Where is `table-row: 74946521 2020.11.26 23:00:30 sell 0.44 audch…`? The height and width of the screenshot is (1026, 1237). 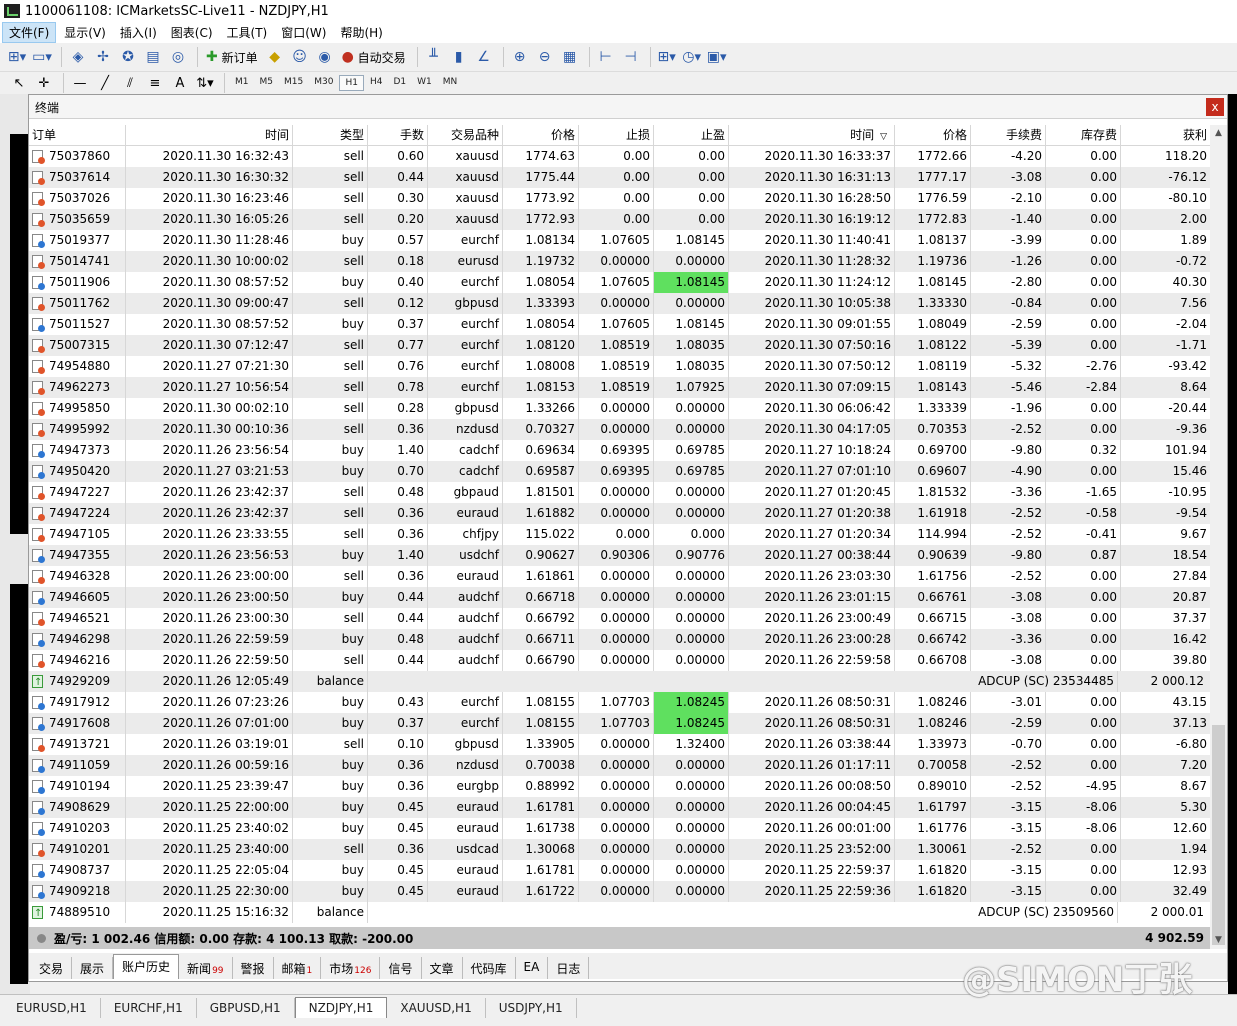 table-row: 74946521 2020.11.26 23:00:30 sell 0.44 audch… is located at coordinates (619, 618).